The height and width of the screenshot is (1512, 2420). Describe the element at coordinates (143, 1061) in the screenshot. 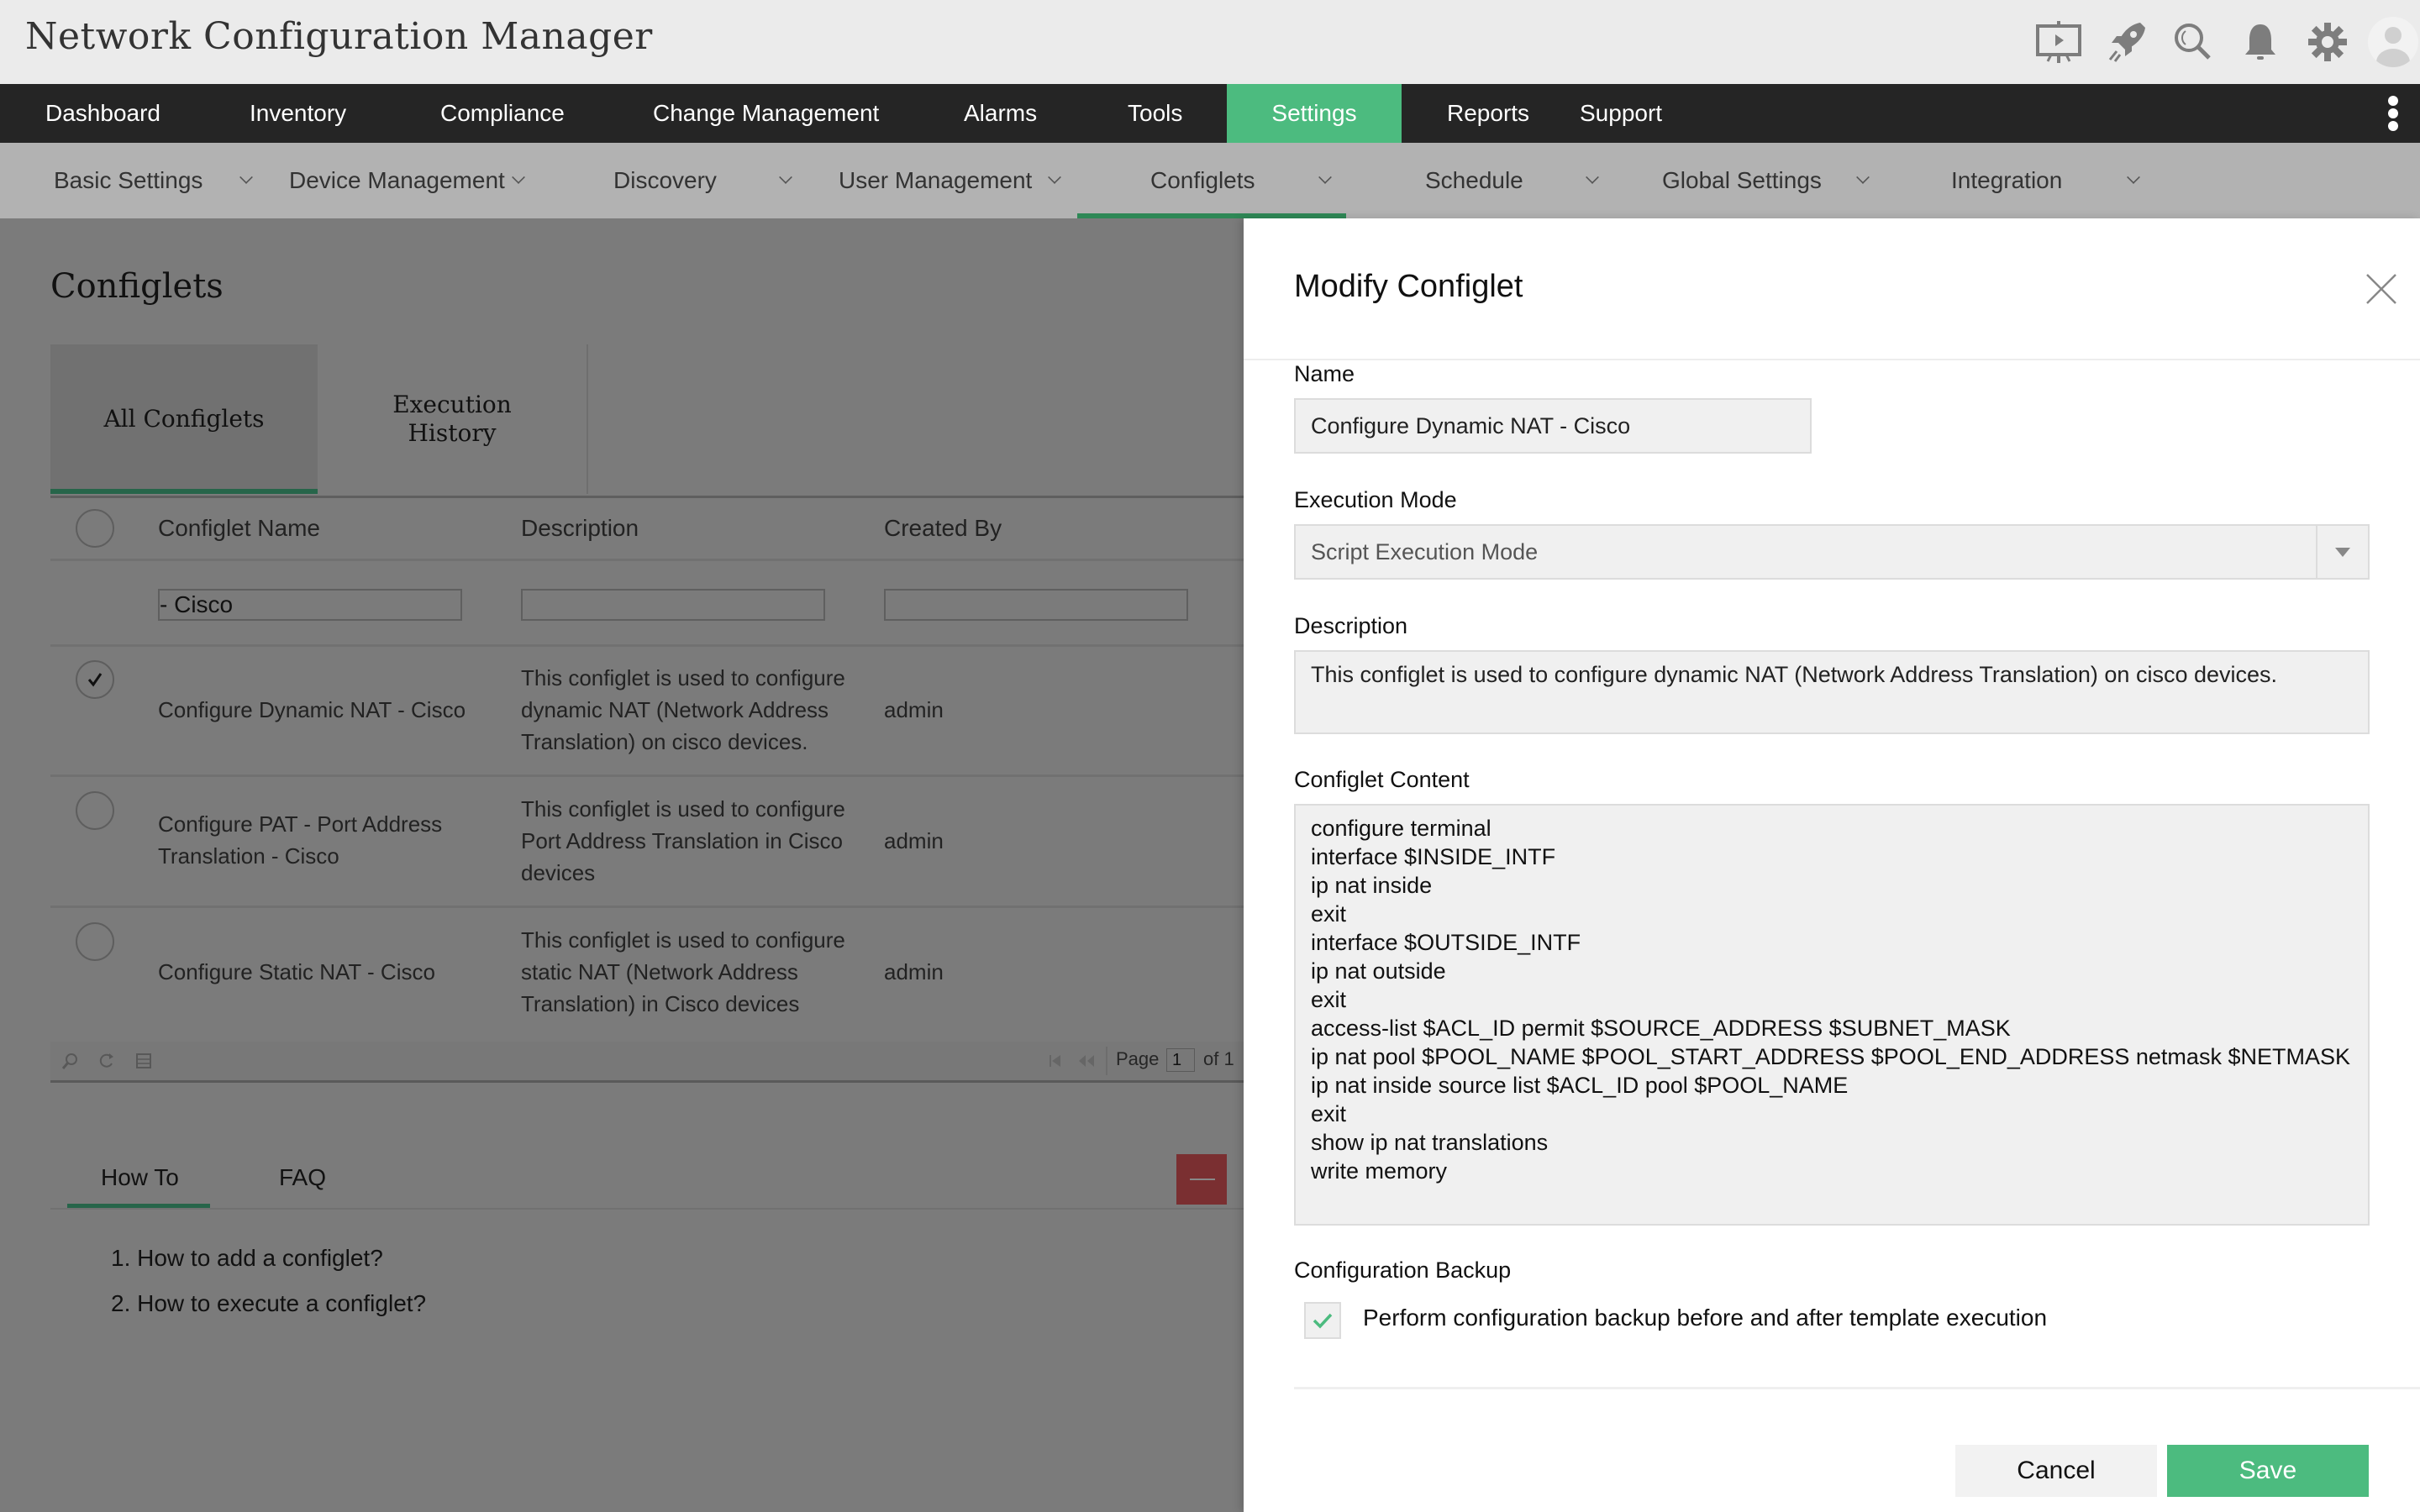

I see `columns-icon` at that location.